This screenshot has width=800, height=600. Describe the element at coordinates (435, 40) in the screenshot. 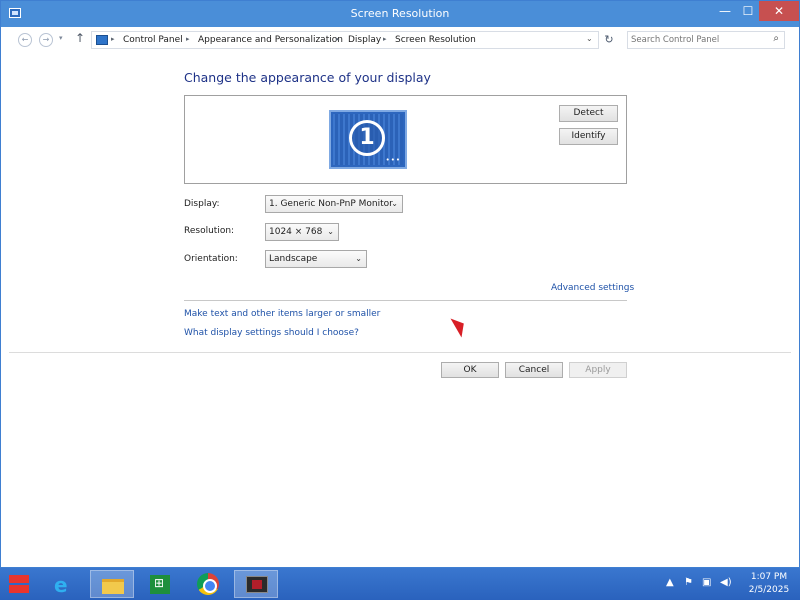

I see `breadcrumb-screen-resolution: Screen Resolution` at that location.